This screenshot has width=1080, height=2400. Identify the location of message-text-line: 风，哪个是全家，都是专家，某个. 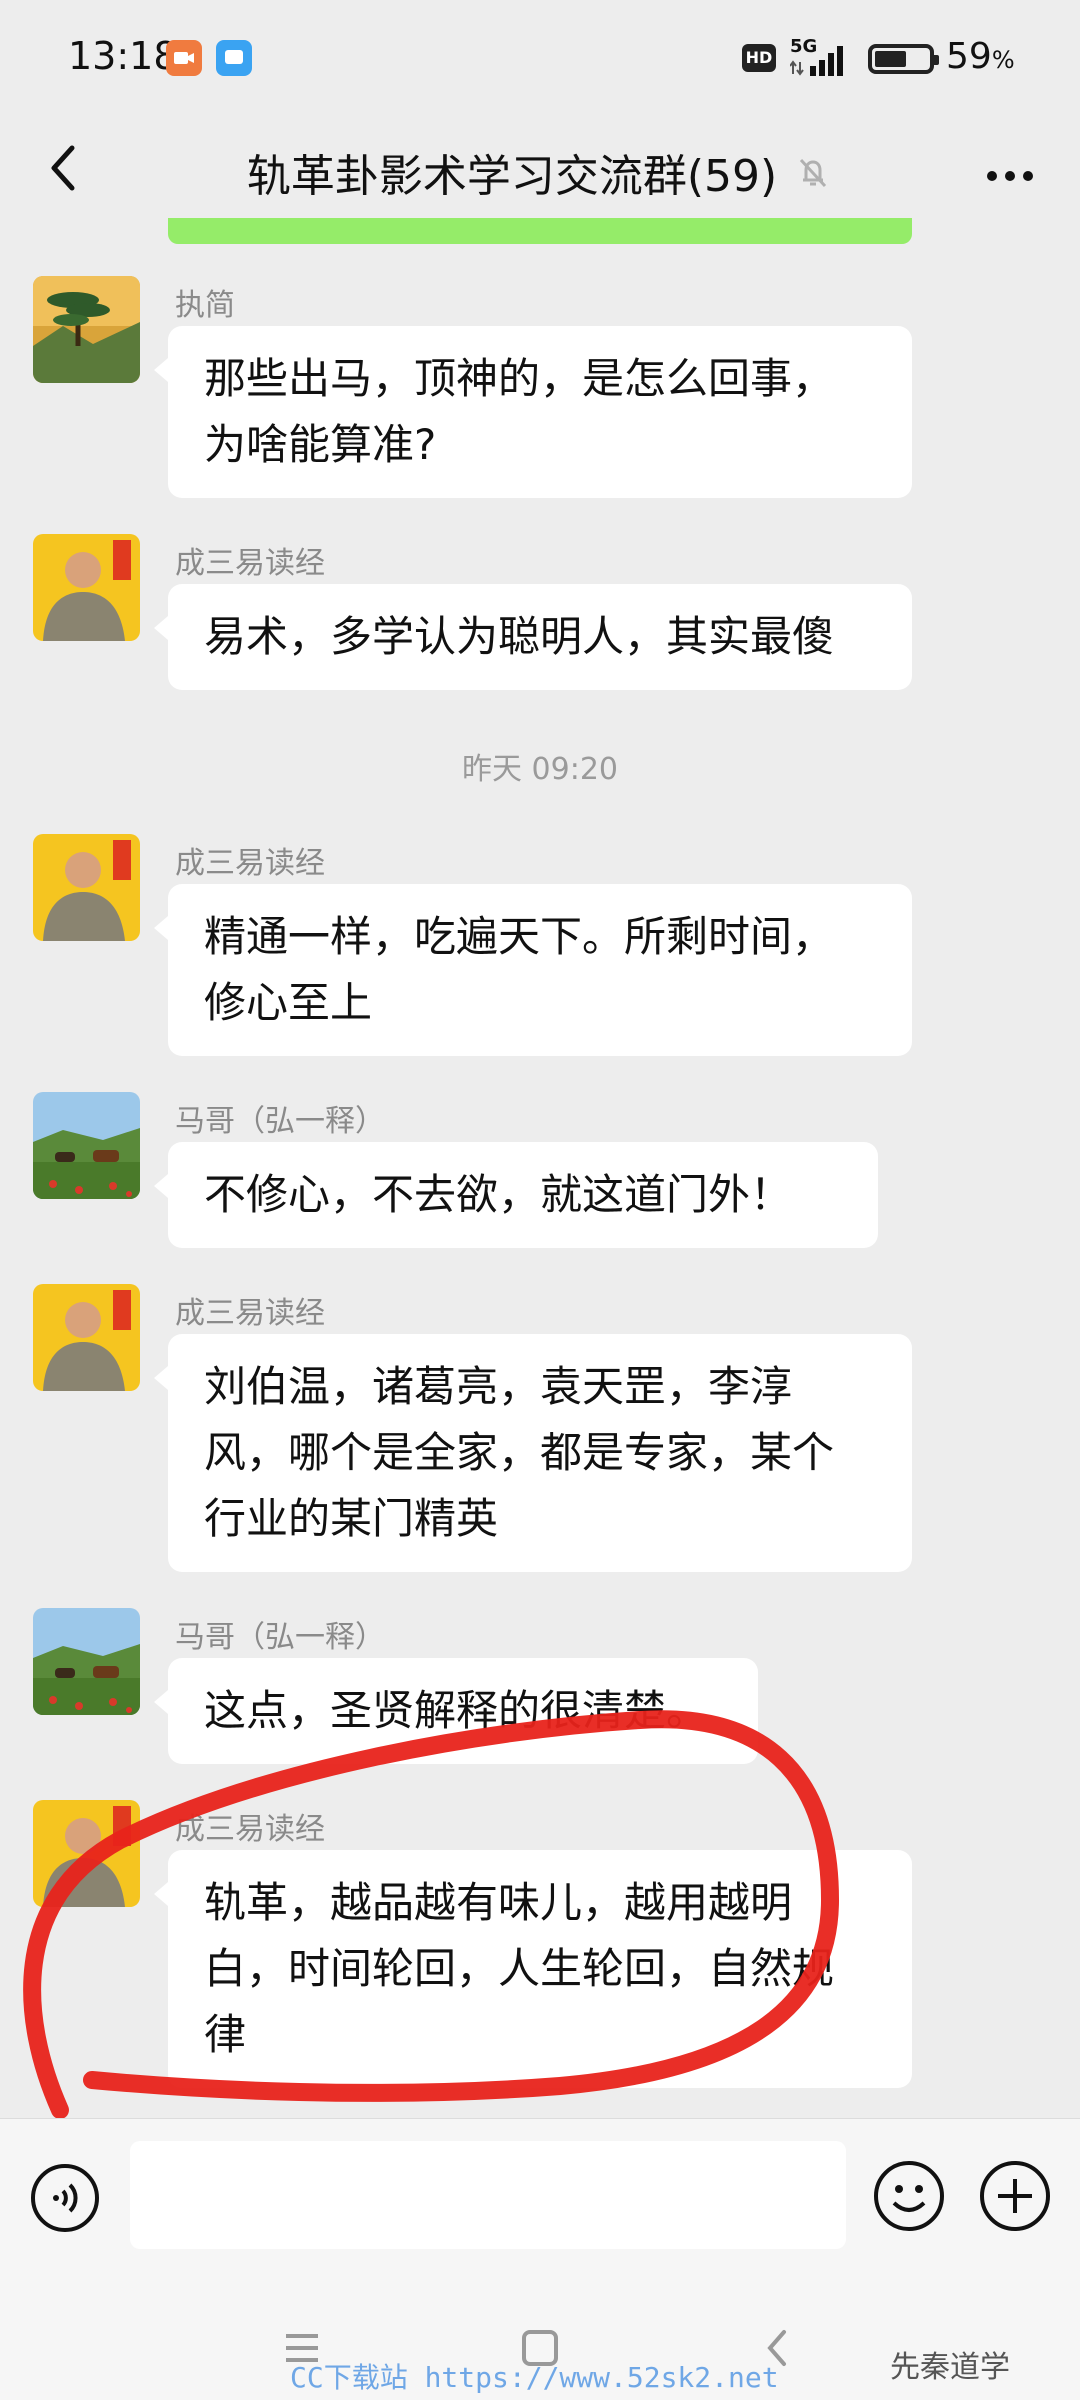
(519, 1452).